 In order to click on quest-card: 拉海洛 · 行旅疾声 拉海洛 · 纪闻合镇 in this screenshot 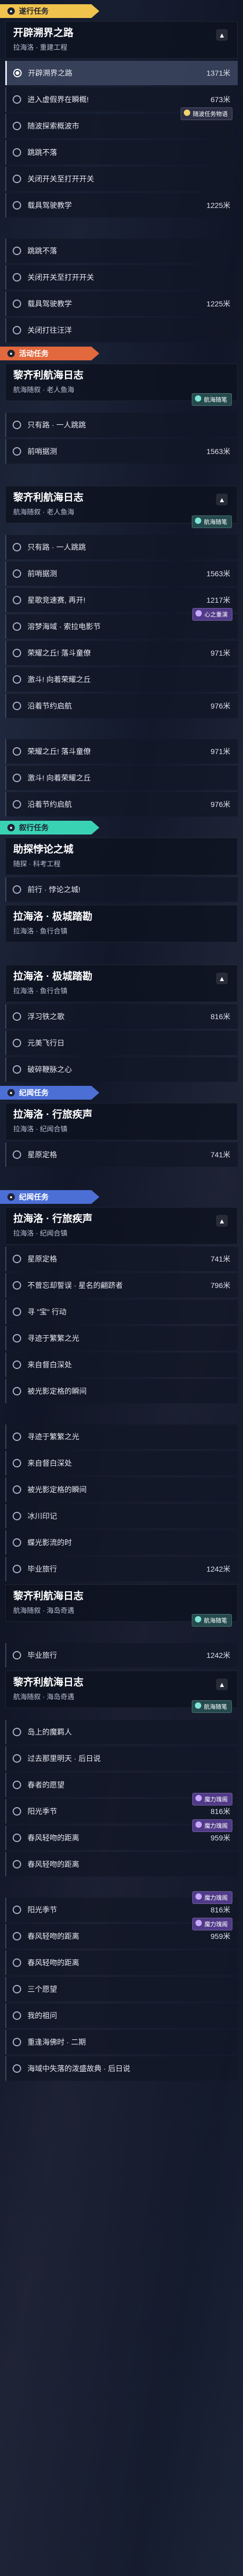, I will do `click(121, 1121)`.